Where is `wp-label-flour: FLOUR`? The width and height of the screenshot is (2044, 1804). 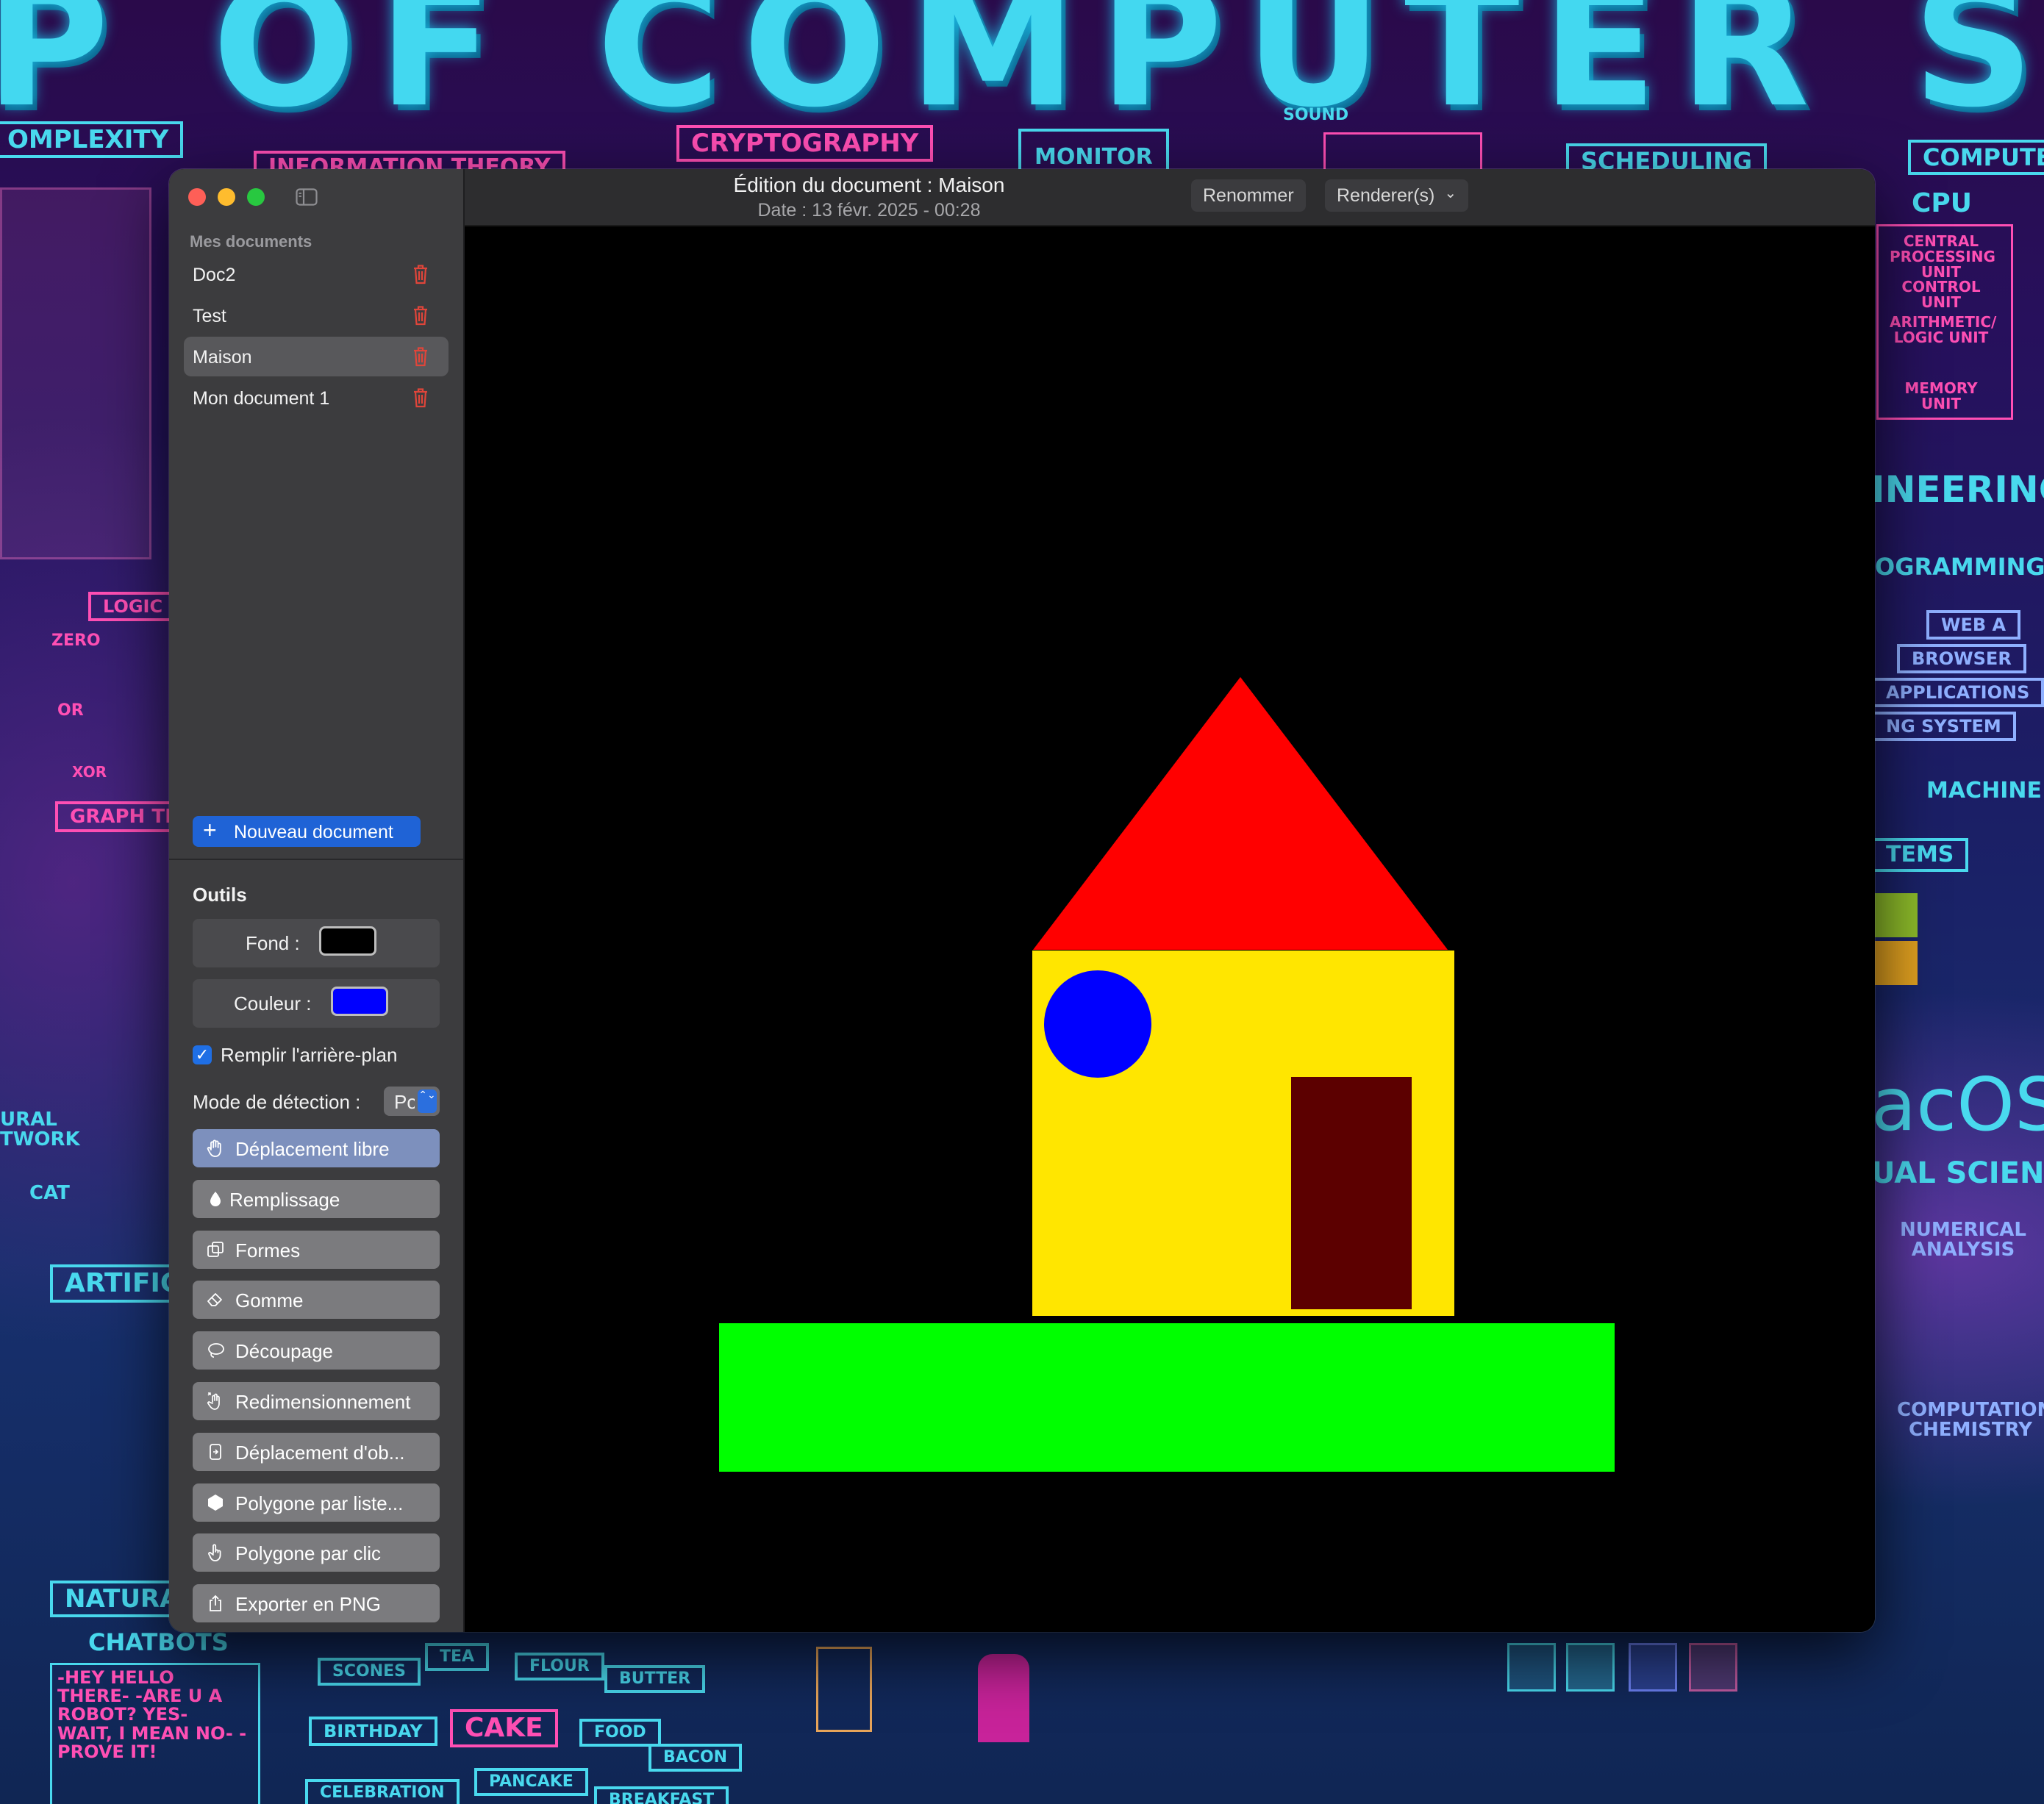
wp-label-flour: FLOUR is located at coordinates (559, 1666).